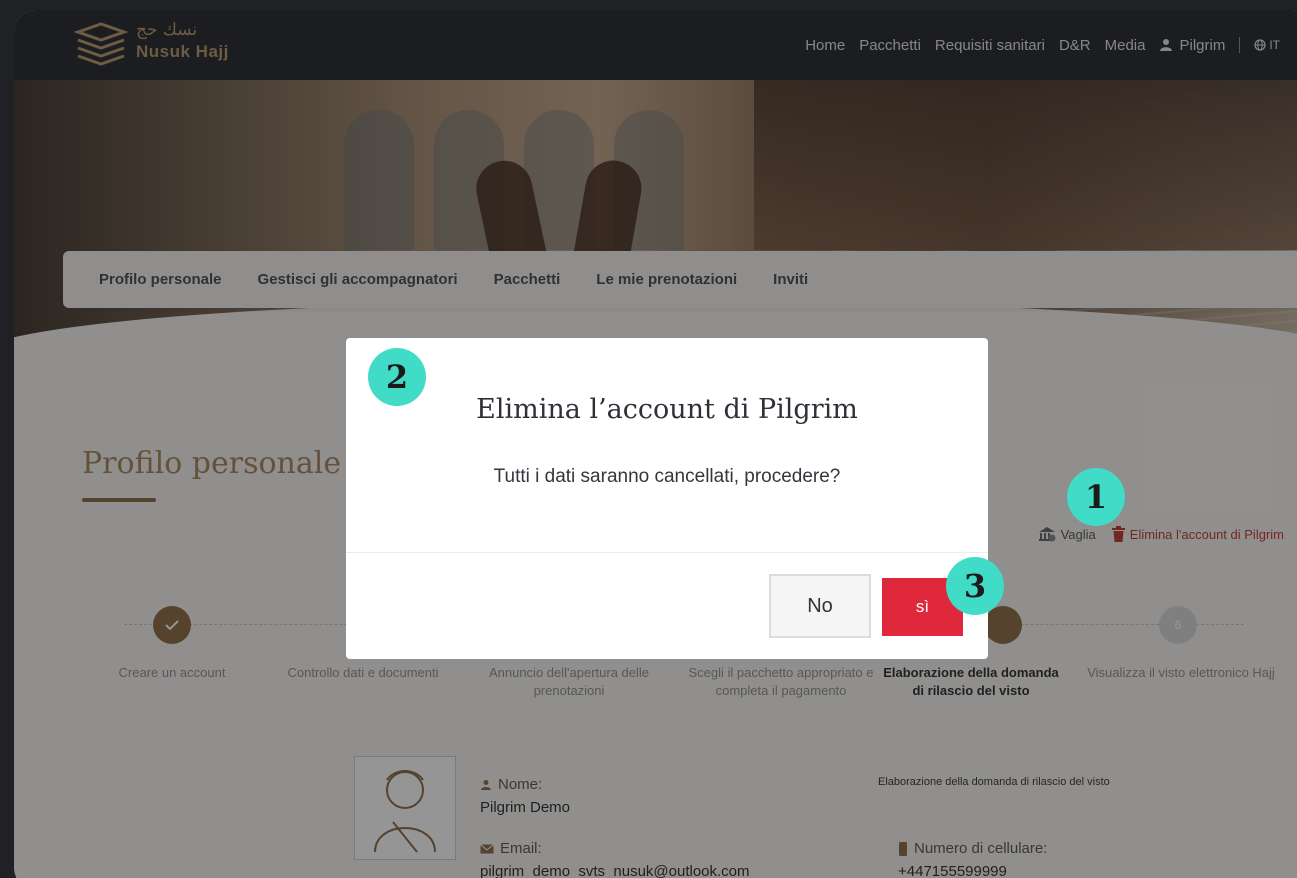  What do you see at coordinates (820, 606) in the screenshot?
I see `no-button: No` at bounding box center [820, 606].